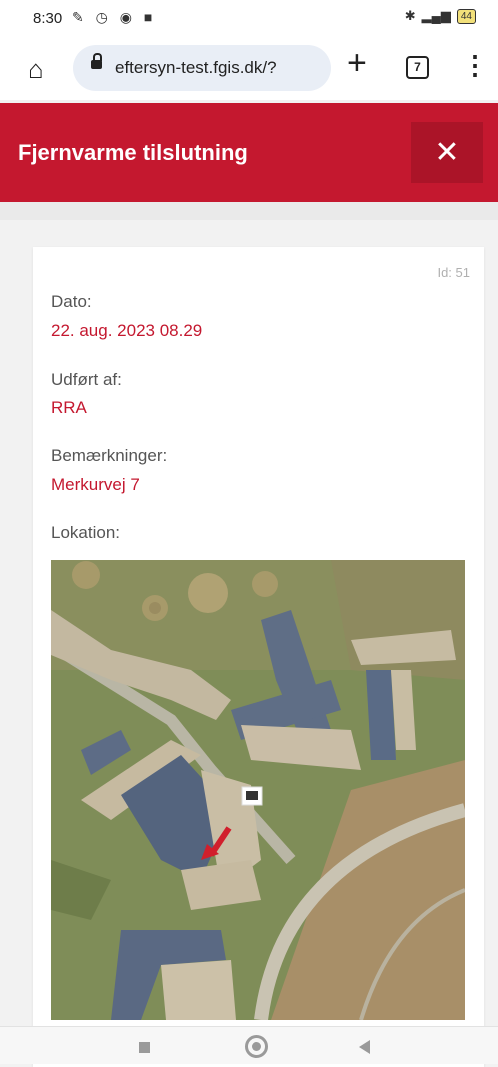  Describe the element at coordinates (453, 272) in the screenshot. I see `record-id: Id: 51` at that location.